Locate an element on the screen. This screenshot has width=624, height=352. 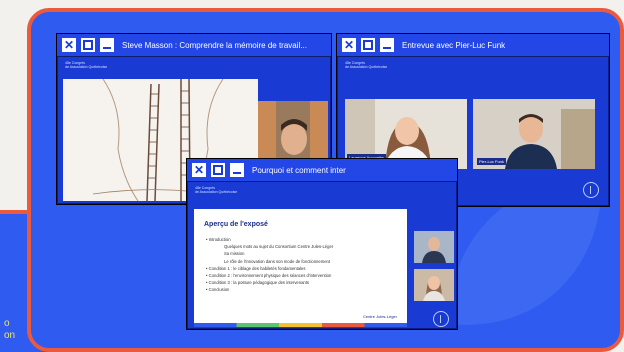
slide-heading: Aperçu de l'exposé is located at coordinates (236, 224).